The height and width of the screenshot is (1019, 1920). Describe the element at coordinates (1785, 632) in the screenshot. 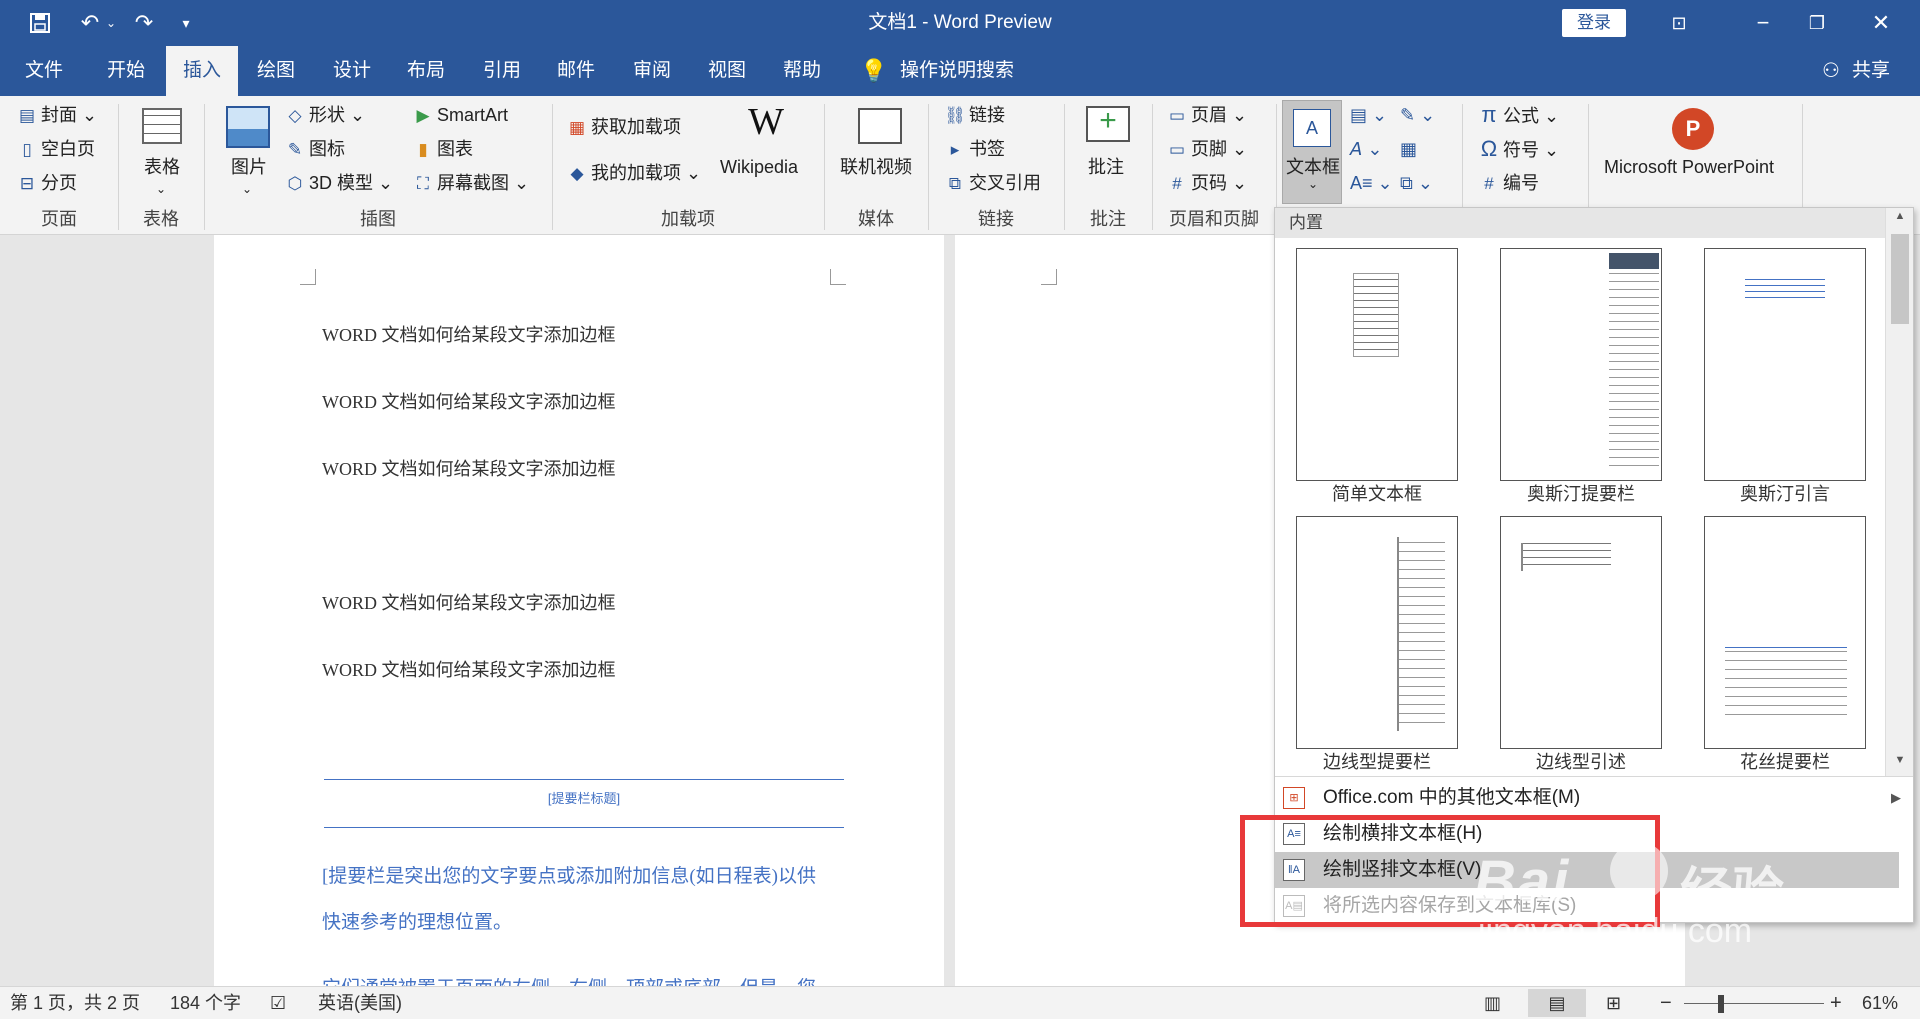

I see `gallery-item-filigree-sidebar` at that location.